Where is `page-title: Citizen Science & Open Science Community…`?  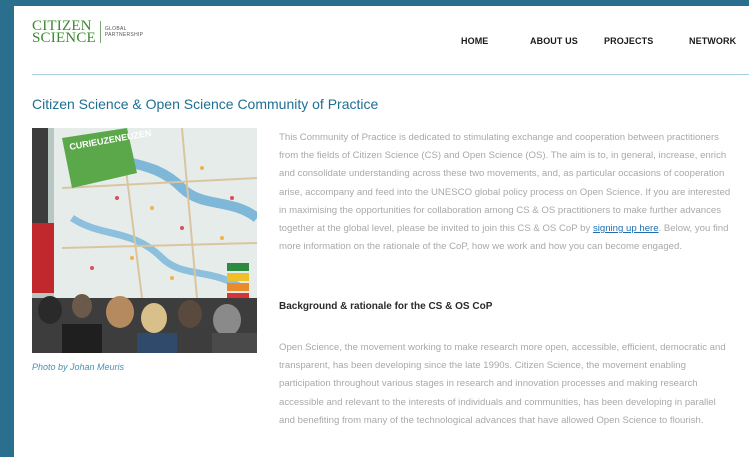
page-title: Citizen Science & Open Science Community… is located at coordinates (205, 104).